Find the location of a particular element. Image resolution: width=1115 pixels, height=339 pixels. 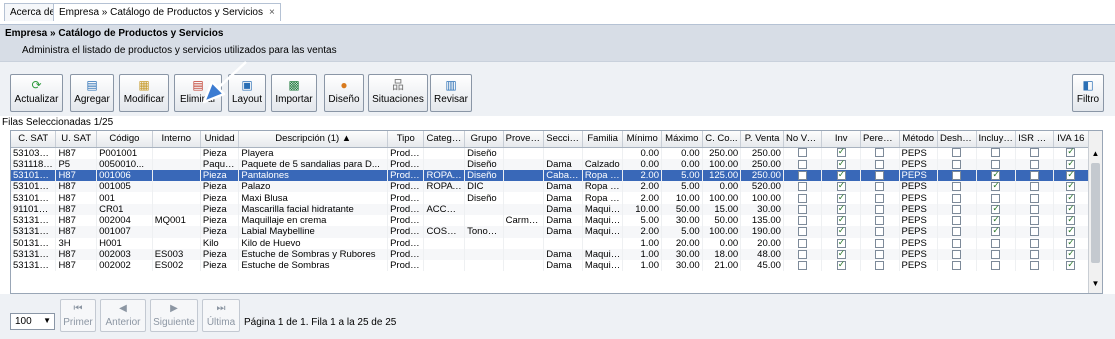

table-cell: P001001 is located at coordinates (124, 153).